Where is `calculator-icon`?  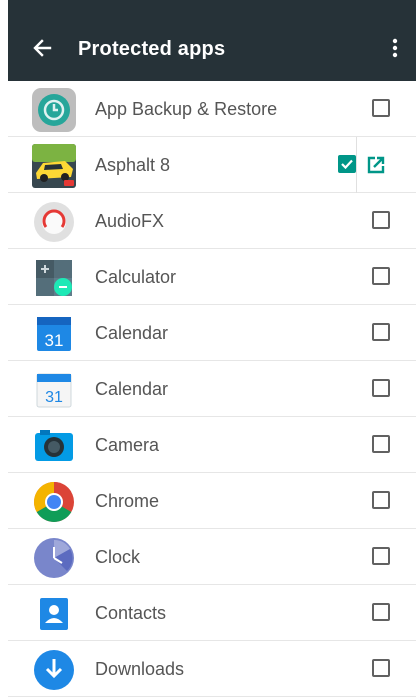 calculator-icon is located at coordinates (54, 278).